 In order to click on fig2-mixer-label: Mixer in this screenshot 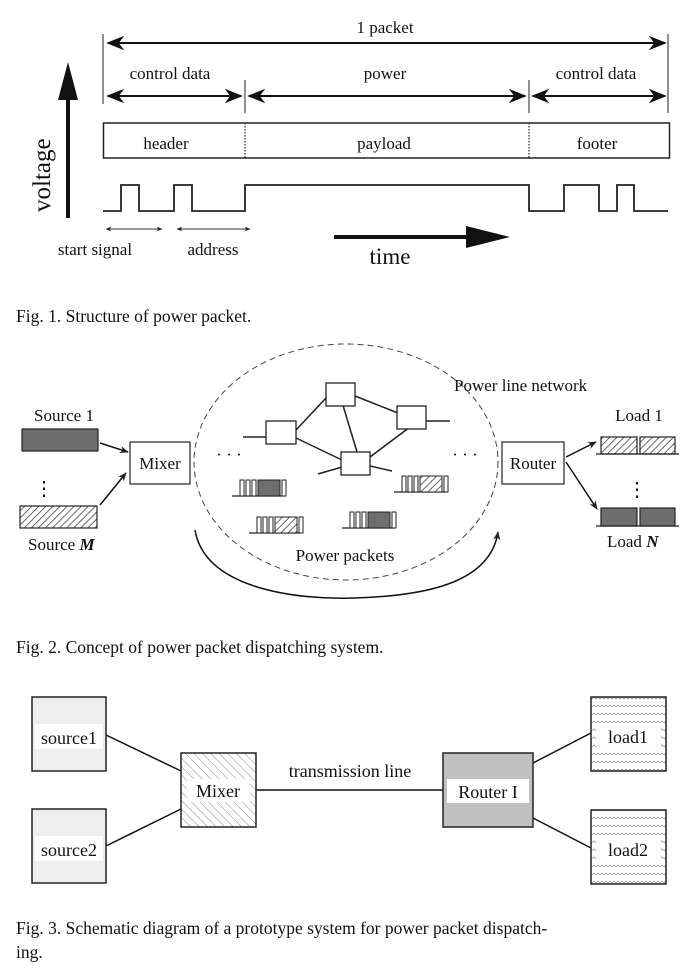, I will do `click(160, 463)`.